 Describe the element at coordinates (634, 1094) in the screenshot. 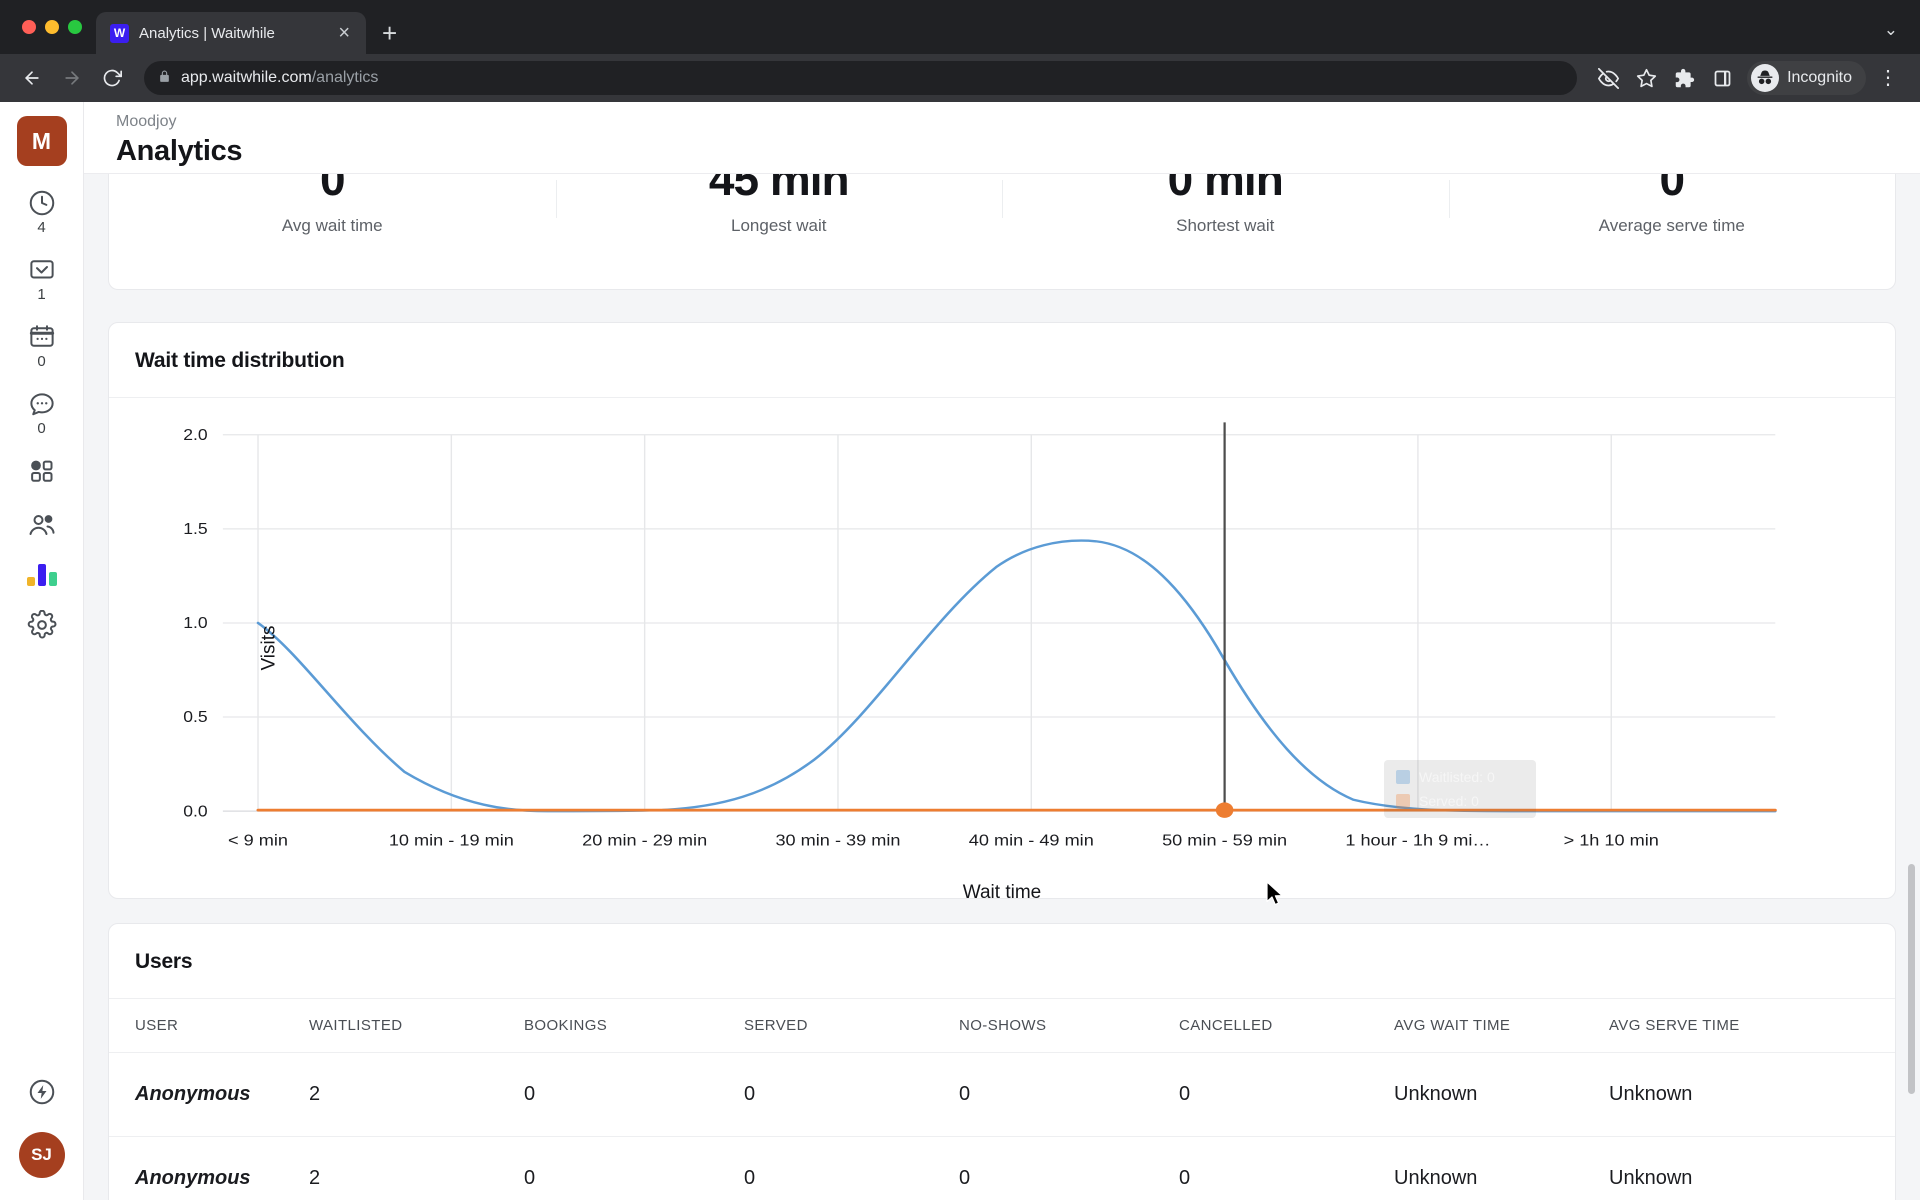

I see `cell-bookings: 0` at that location.